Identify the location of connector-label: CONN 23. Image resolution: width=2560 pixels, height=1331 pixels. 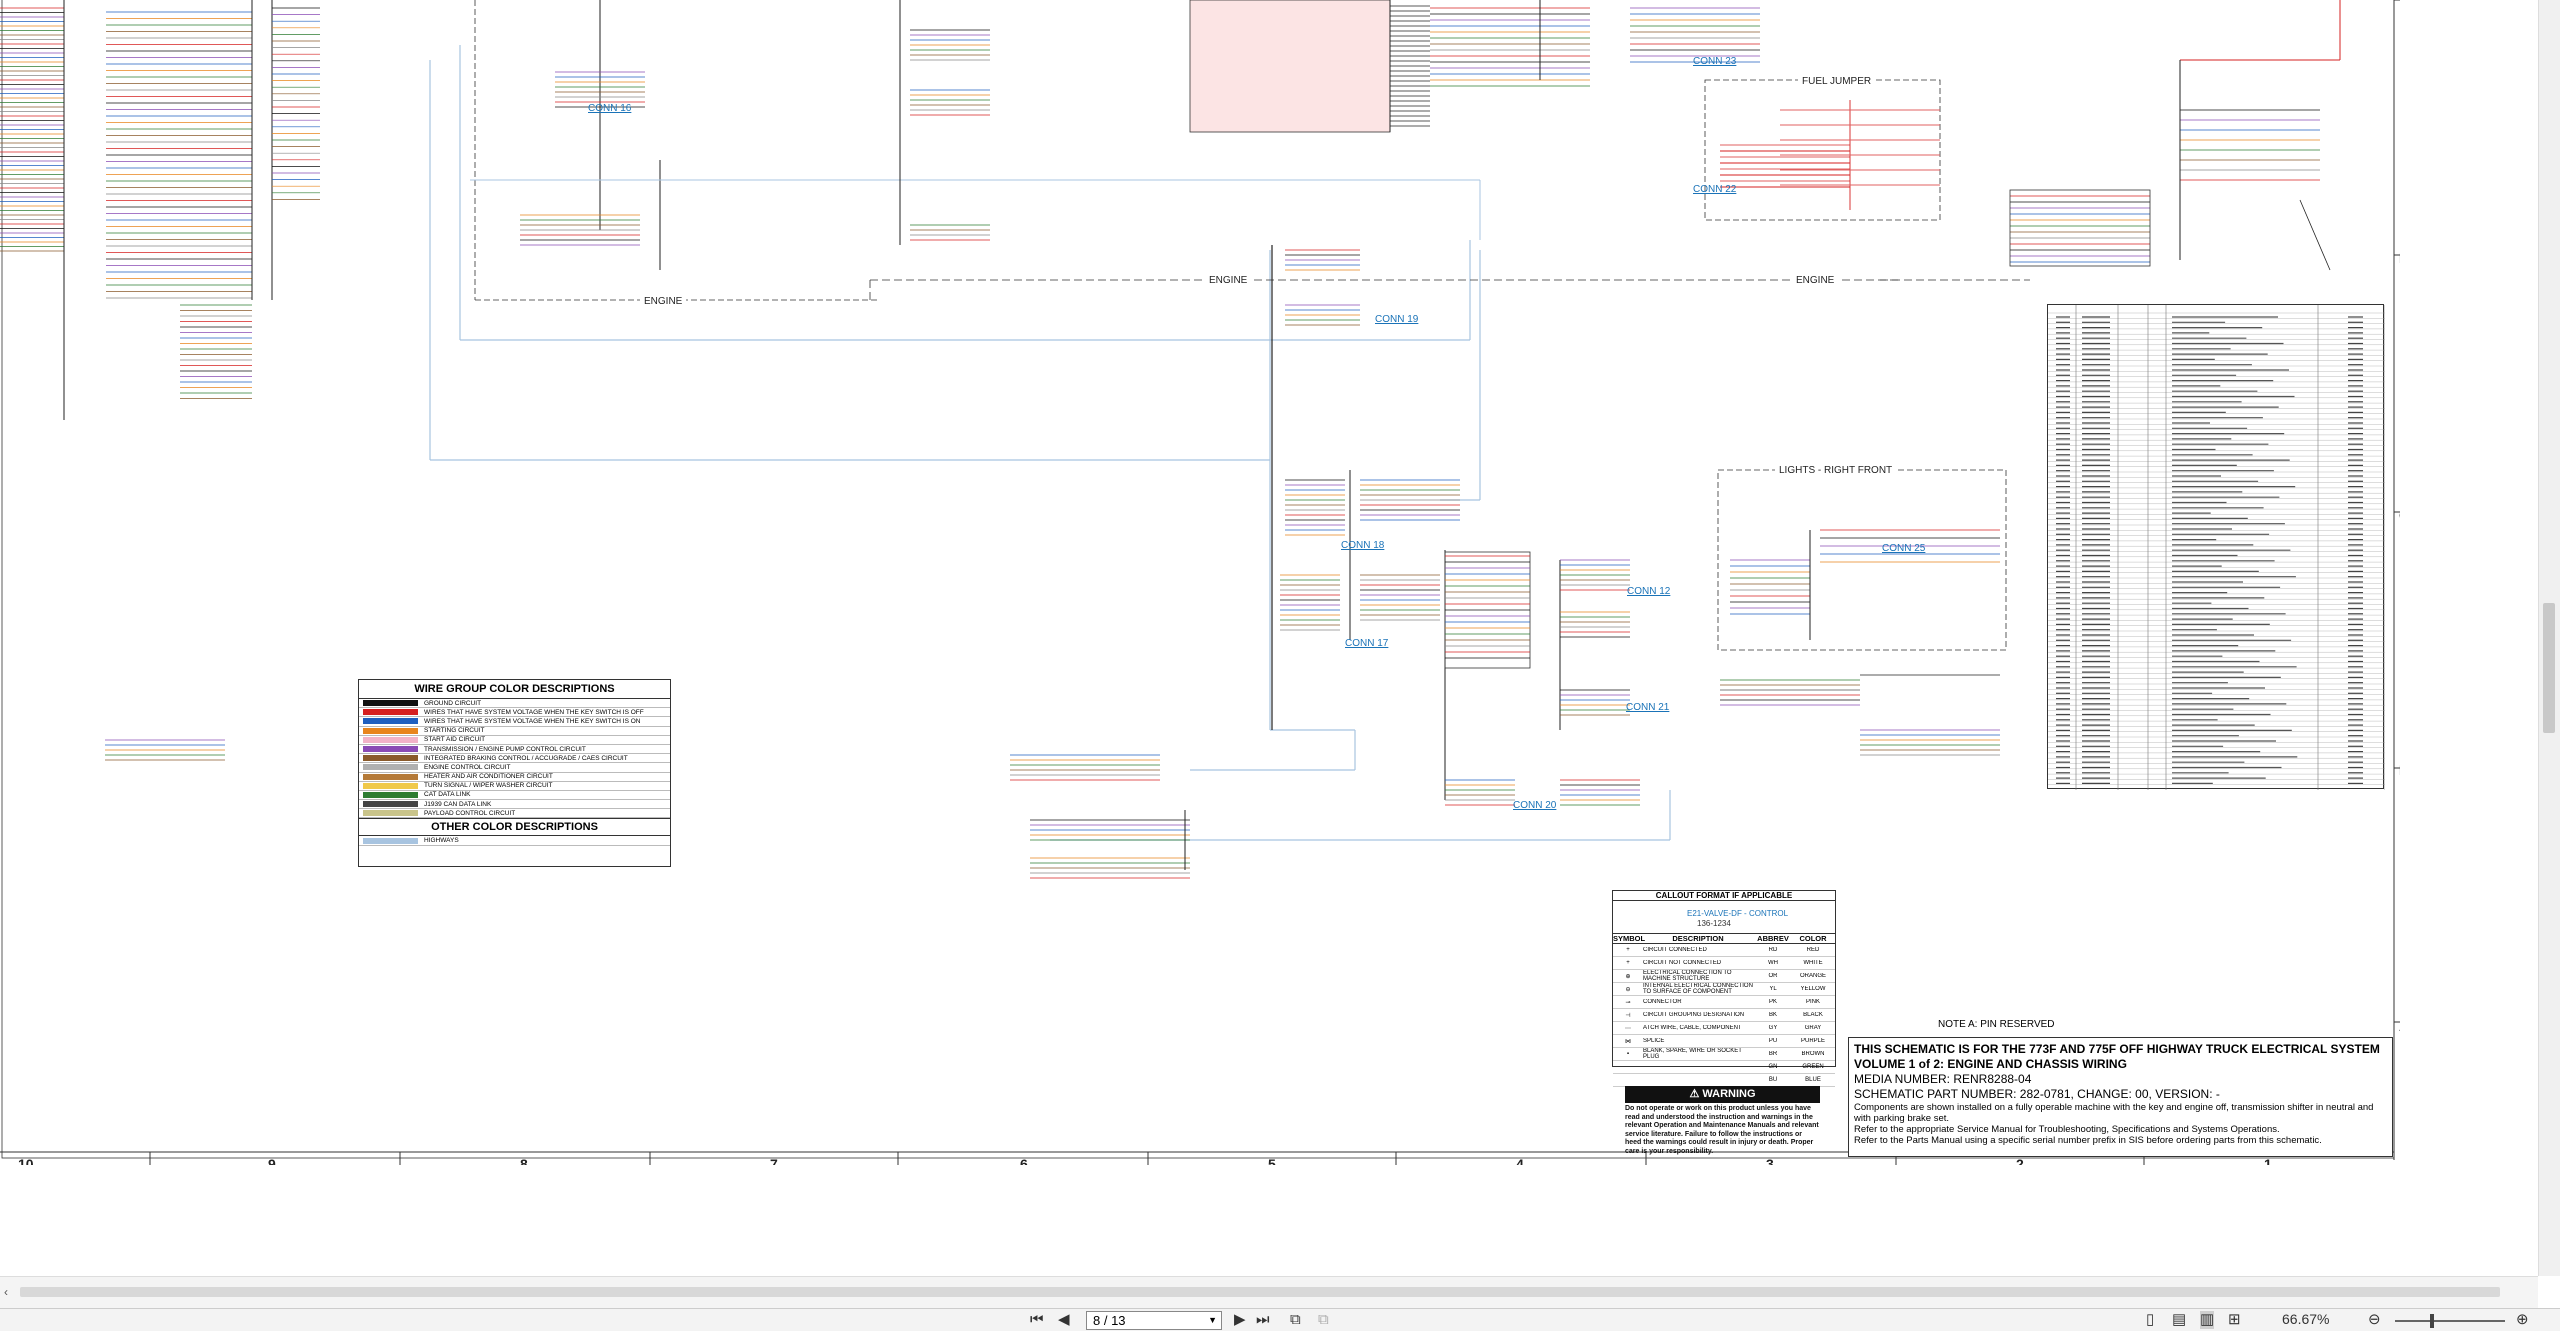
(1714, 61).